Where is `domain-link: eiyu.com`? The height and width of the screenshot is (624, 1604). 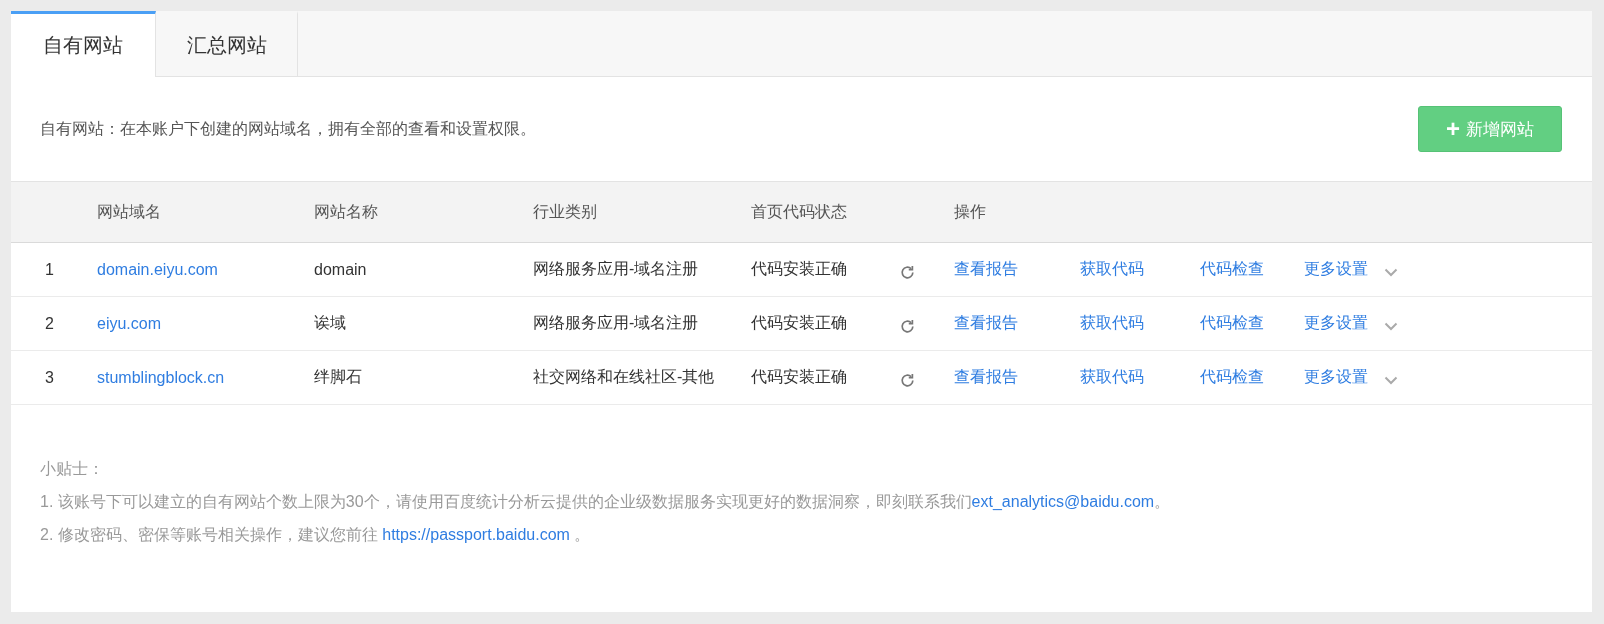
domain-link: eiyu.com is located at coordinates (205, 323).